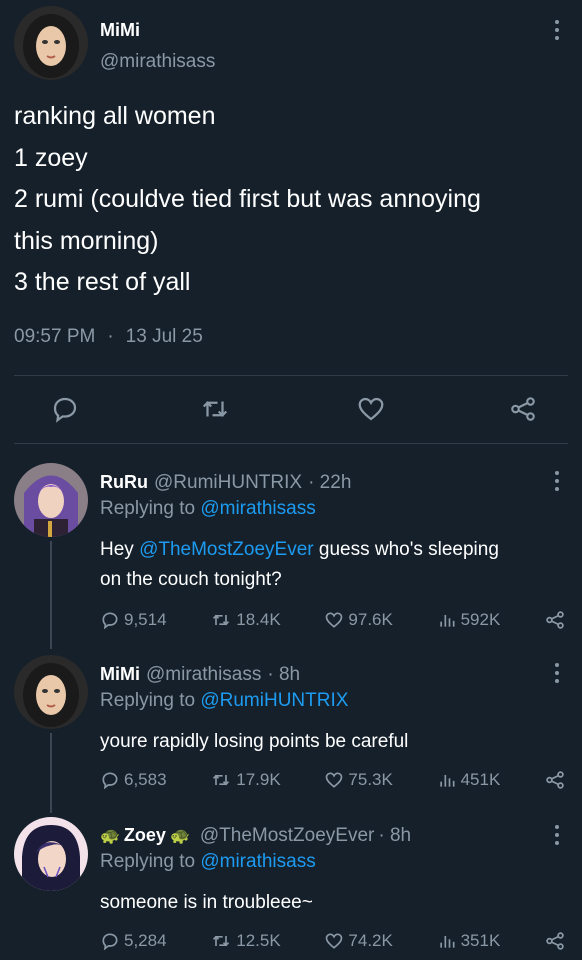 The width and height of the screenshot is (582, 960). I want to click on mention-link: @TheMostZoeyEver, so click(226, 549).